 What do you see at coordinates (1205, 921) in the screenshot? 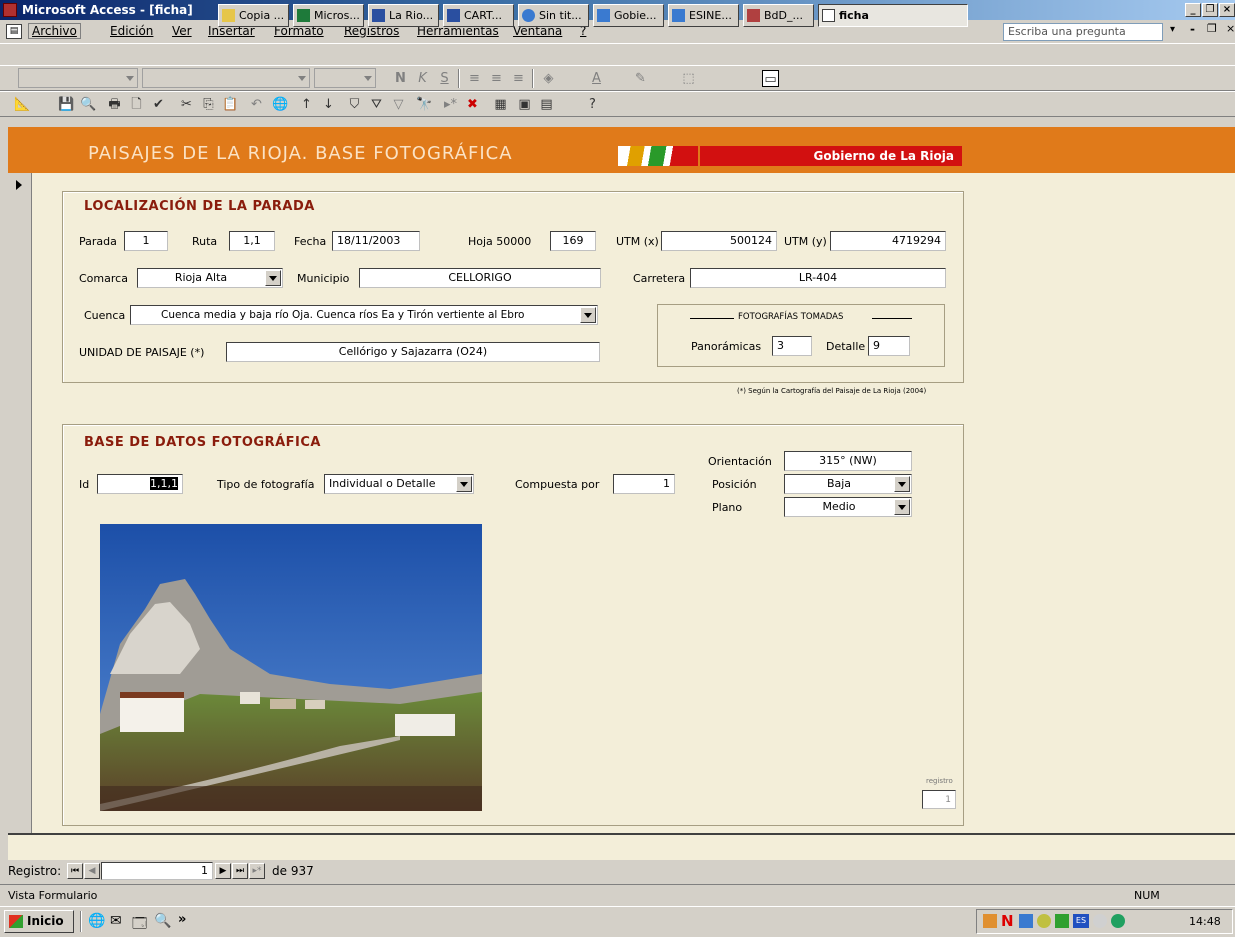
I see `clock: 14:48` at bounding box center [1205, 921].